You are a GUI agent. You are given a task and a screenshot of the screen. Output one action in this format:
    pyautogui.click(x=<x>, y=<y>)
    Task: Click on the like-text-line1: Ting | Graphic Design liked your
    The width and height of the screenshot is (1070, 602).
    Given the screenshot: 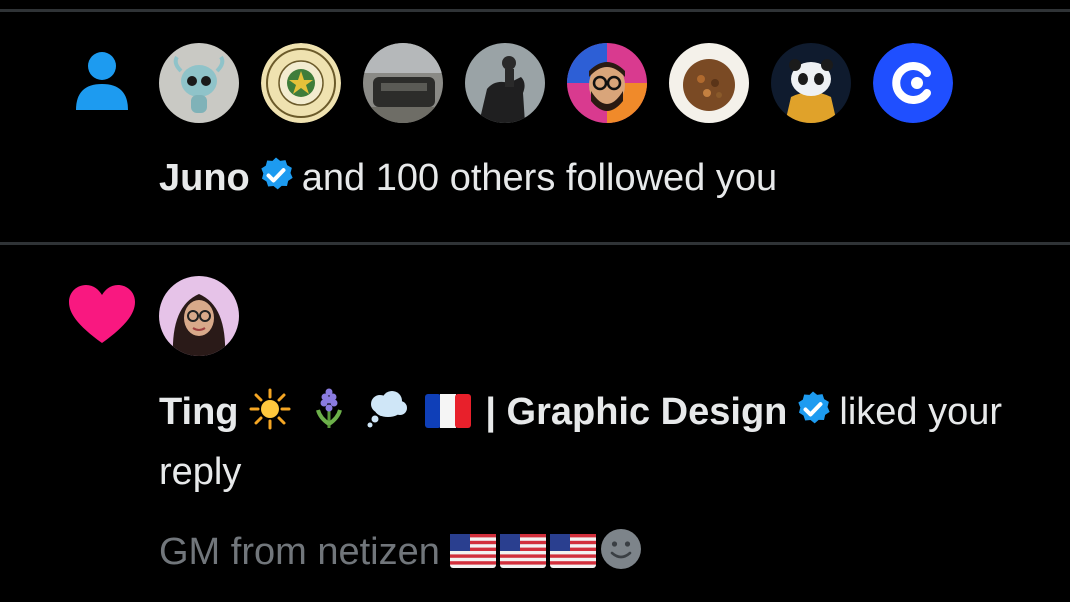 What is the action you would take?
    pyautogui.click(x=580, y=411)
    